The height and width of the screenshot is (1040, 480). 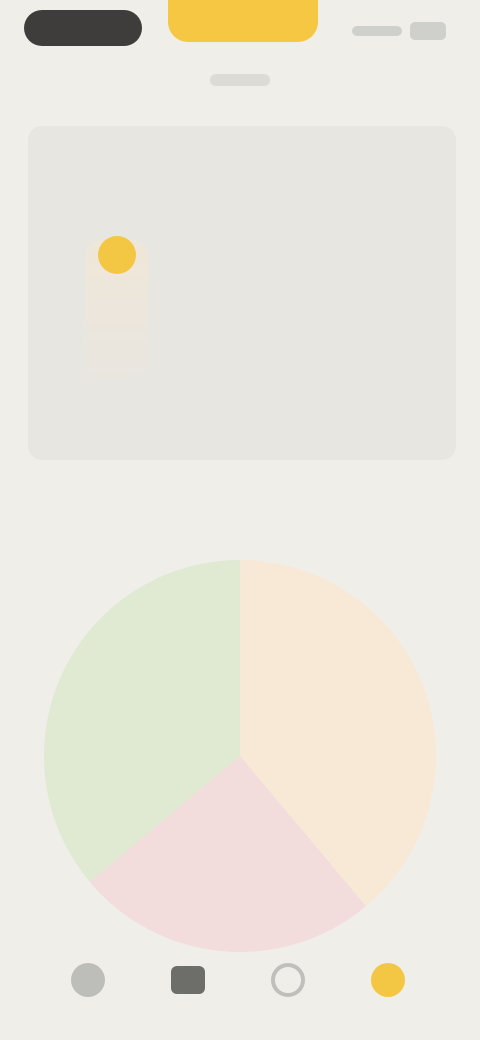 I want to click on top-center-button, so click(x=243, y=21).